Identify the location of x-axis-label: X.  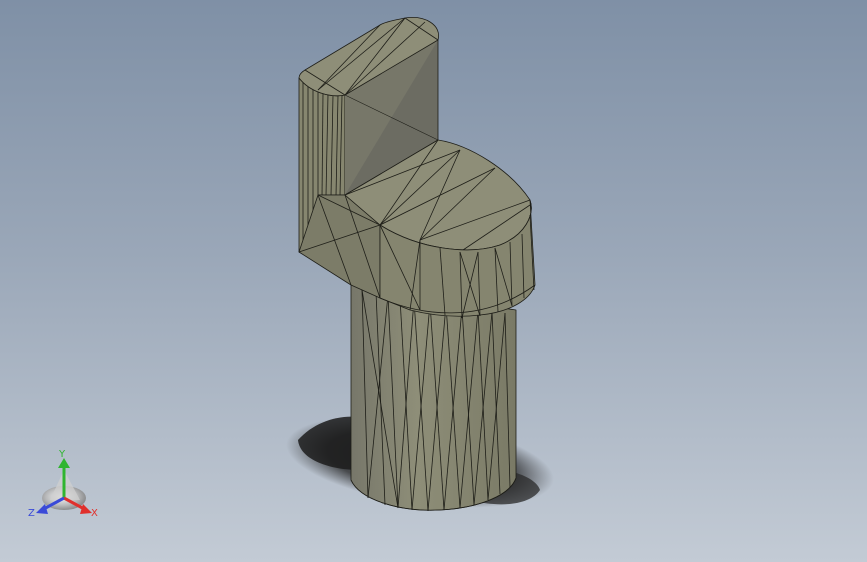
(94, 513).